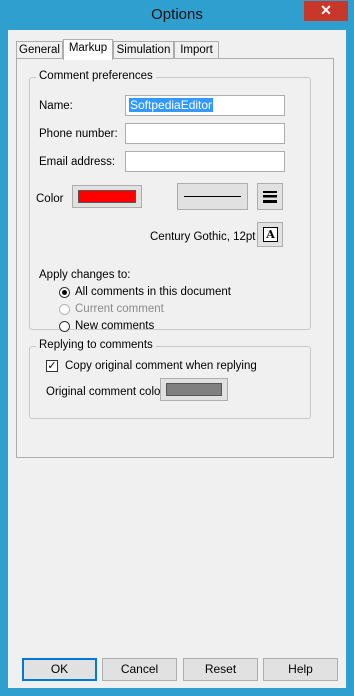 This screenshot has width=354, height=696. I want to click on comment-color-button, so click(107, 196).